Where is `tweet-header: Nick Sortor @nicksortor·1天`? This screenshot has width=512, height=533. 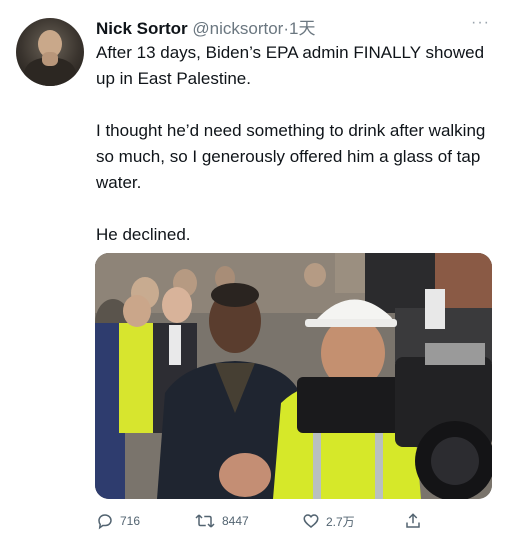
tweet-header: Nick Sortor @nicksortor·1天 is located at coordinates (294, 26).